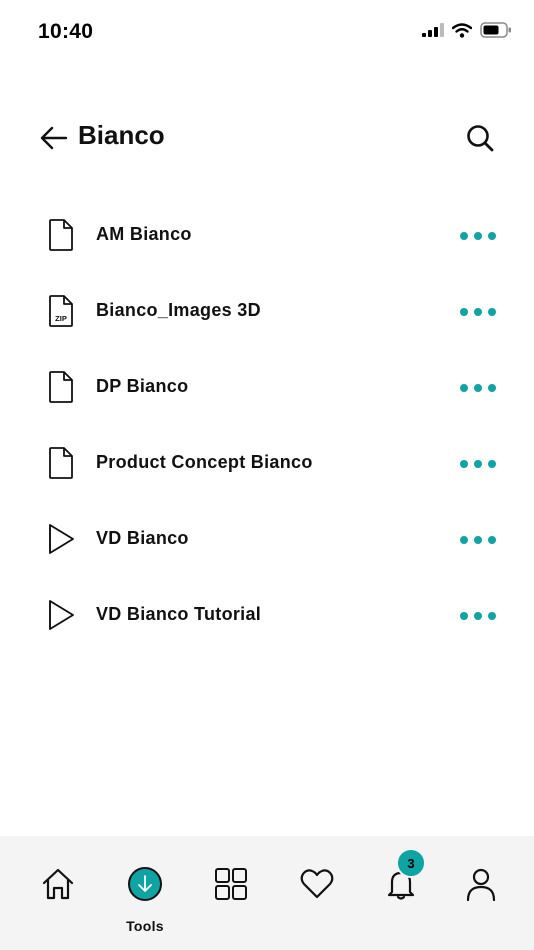 The image size is (534, 950). I want to click on nav-home, so click(58, 896).